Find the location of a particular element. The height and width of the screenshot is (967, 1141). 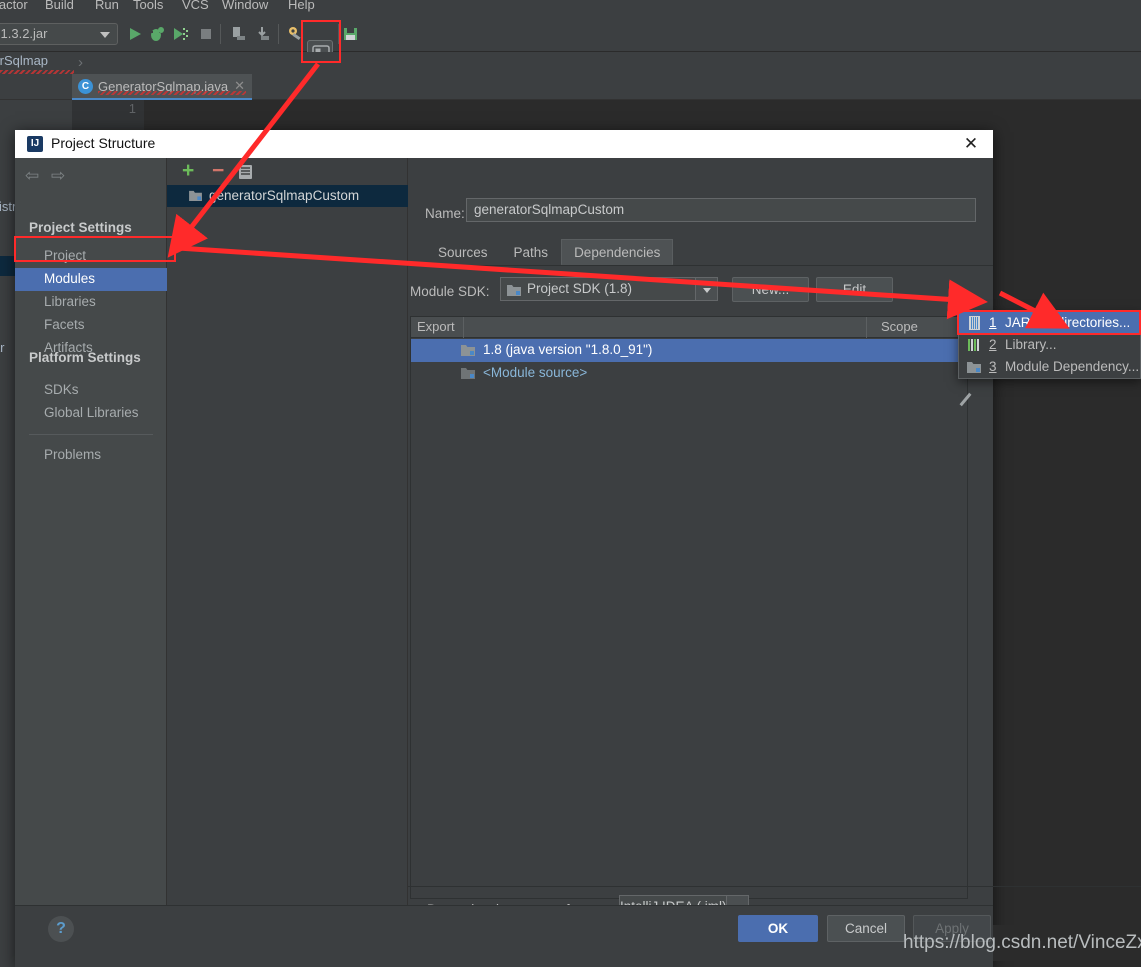

breadcrumb-label: eratorSqlmap is located at coordinates (24, 60).